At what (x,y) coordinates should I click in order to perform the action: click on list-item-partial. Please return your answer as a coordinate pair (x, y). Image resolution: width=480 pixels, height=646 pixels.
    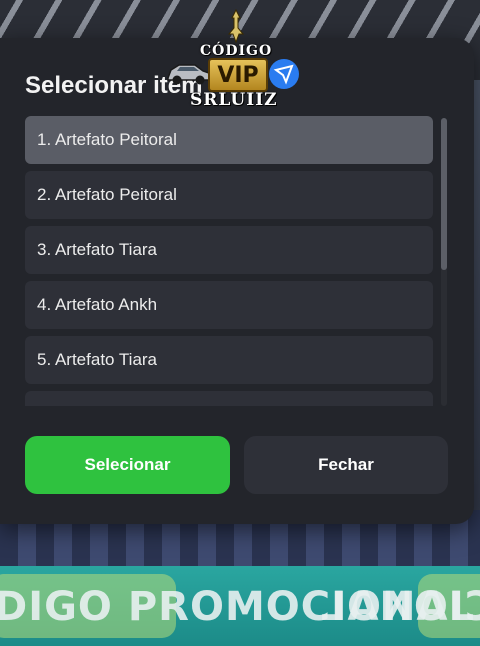
    Looking at the image, I should click on (229, 398).